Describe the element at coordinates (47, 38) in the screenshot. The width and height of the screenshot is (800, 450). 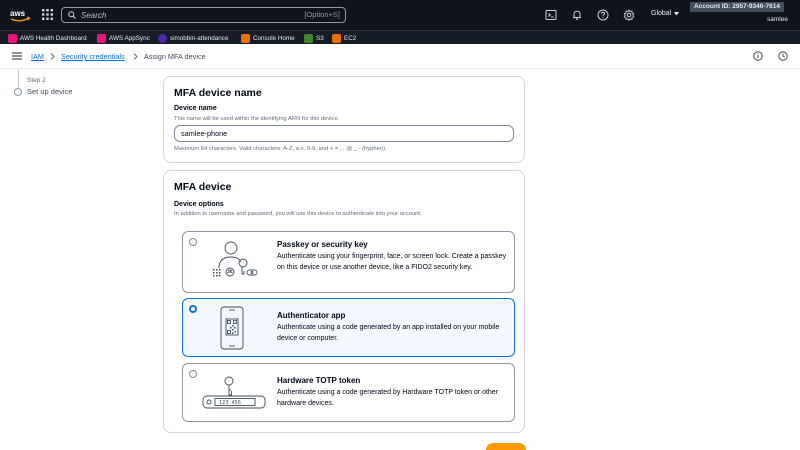
I see `favorite-aws-health-dashboard: AWS Health Dashboard` at that location.